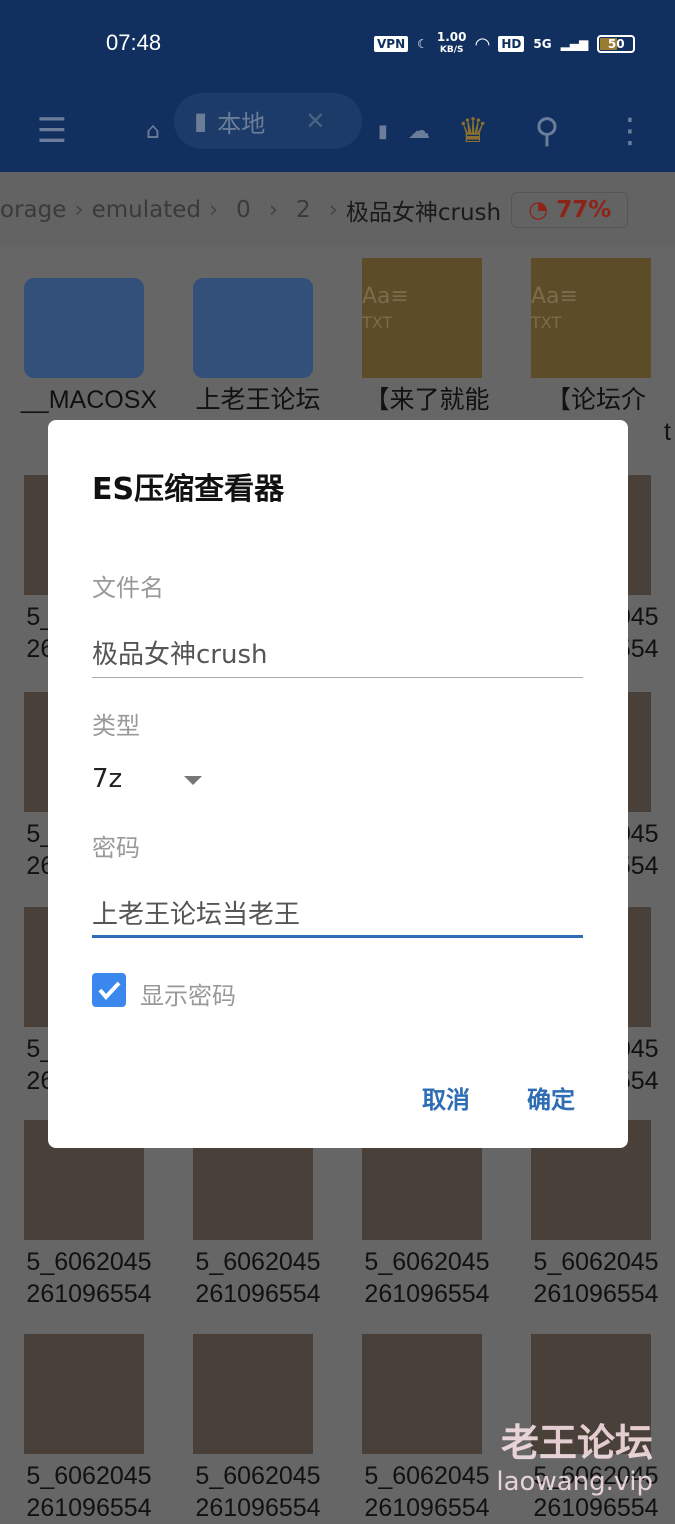 This screenshot has width=675, height=1524. I want to click on hd-icon: HD, so click(511, 44).